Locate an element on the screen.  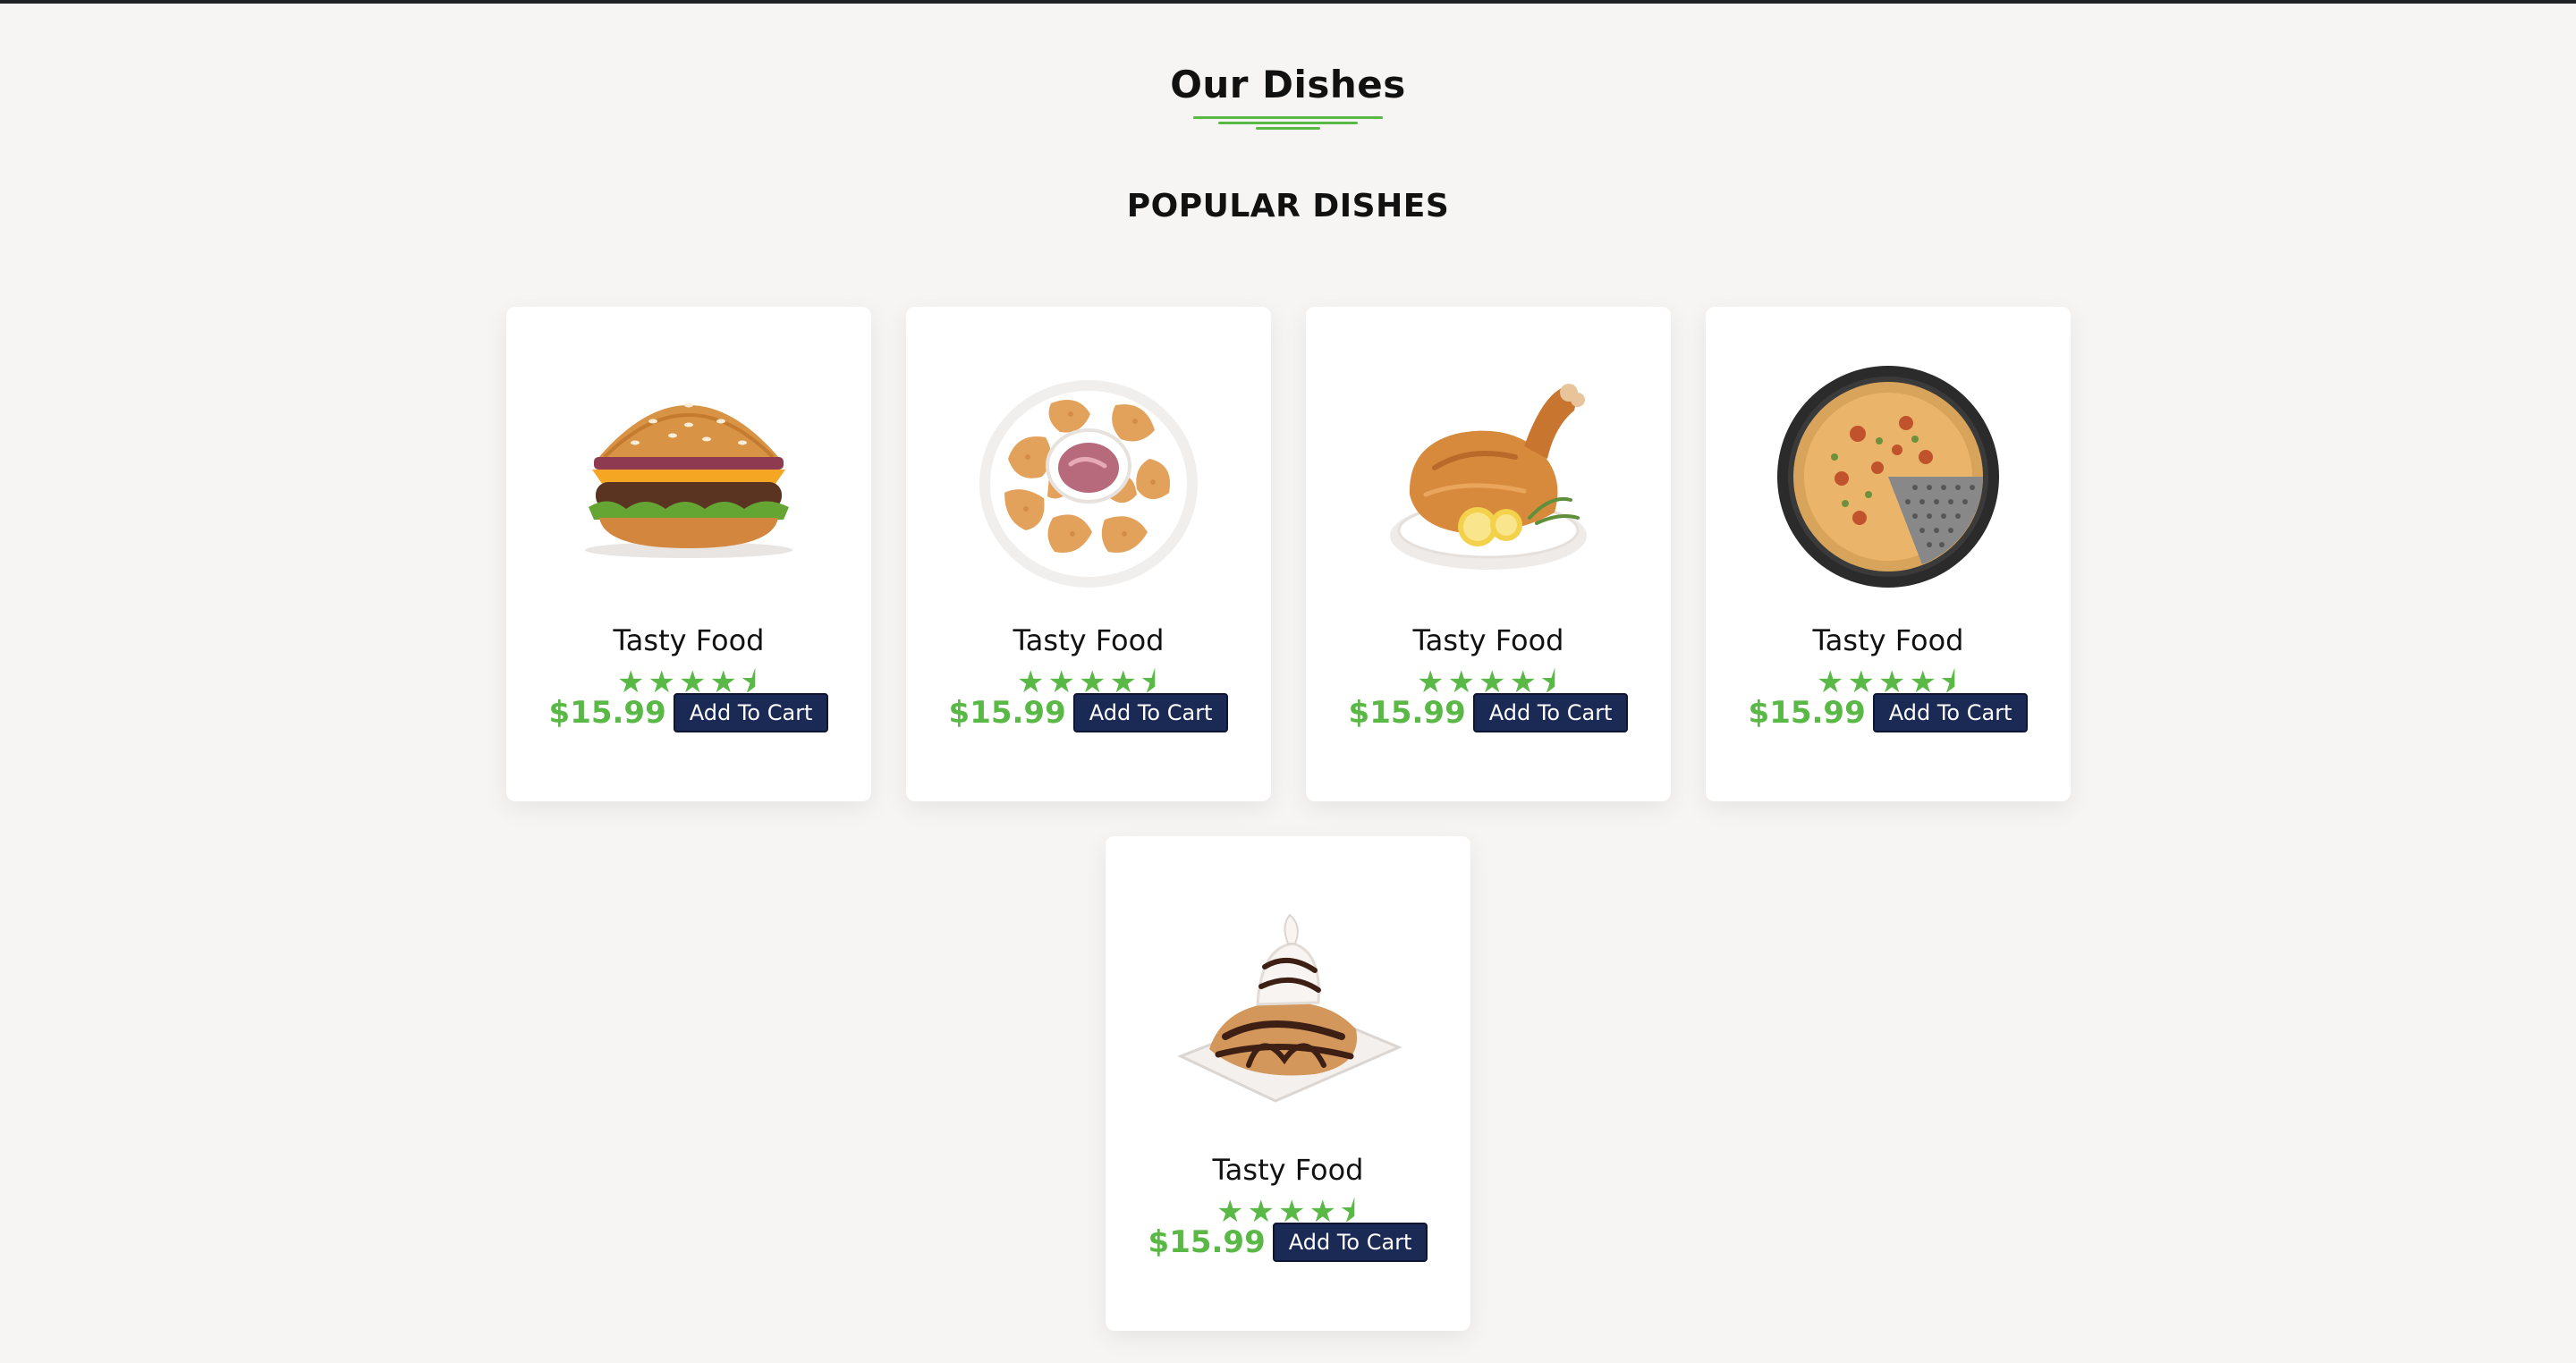
section-title: Our Dishes is located at coordinates (1288, 84).